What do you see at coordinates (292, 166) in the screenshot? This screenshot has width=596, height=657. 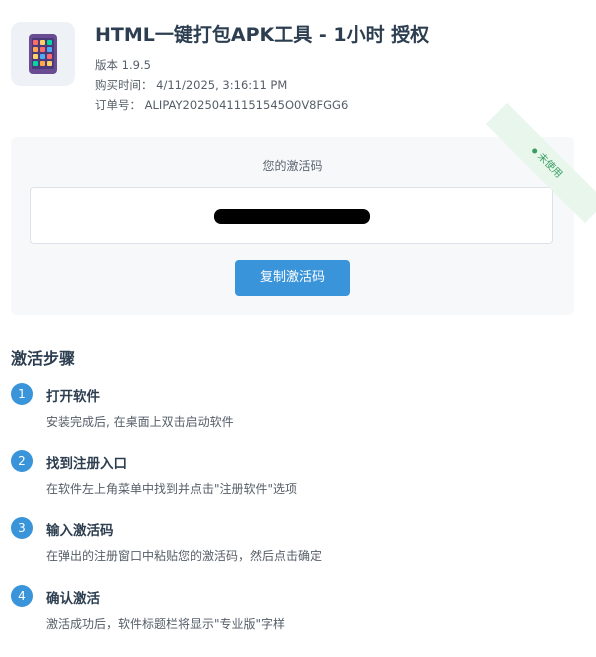 I see `activation-code-label: 您的激活码` at bounding box center [292, 166].